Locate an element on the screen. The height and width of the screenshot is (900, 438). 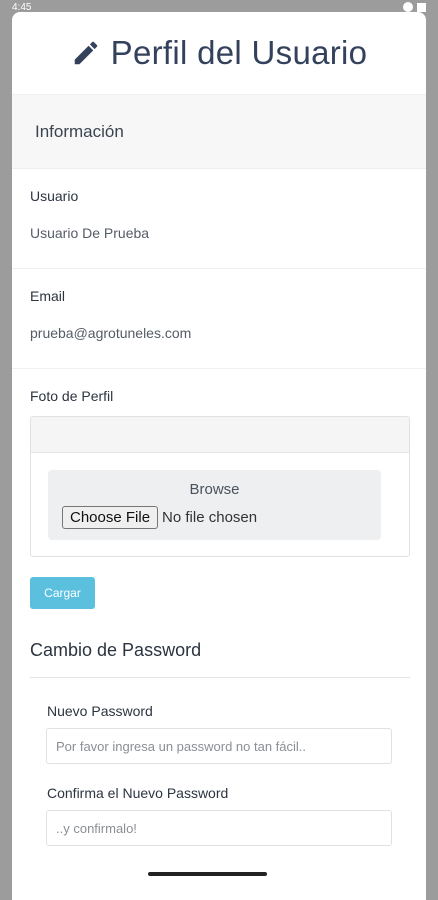
wifi-icon is located at coordinates (408, 7).